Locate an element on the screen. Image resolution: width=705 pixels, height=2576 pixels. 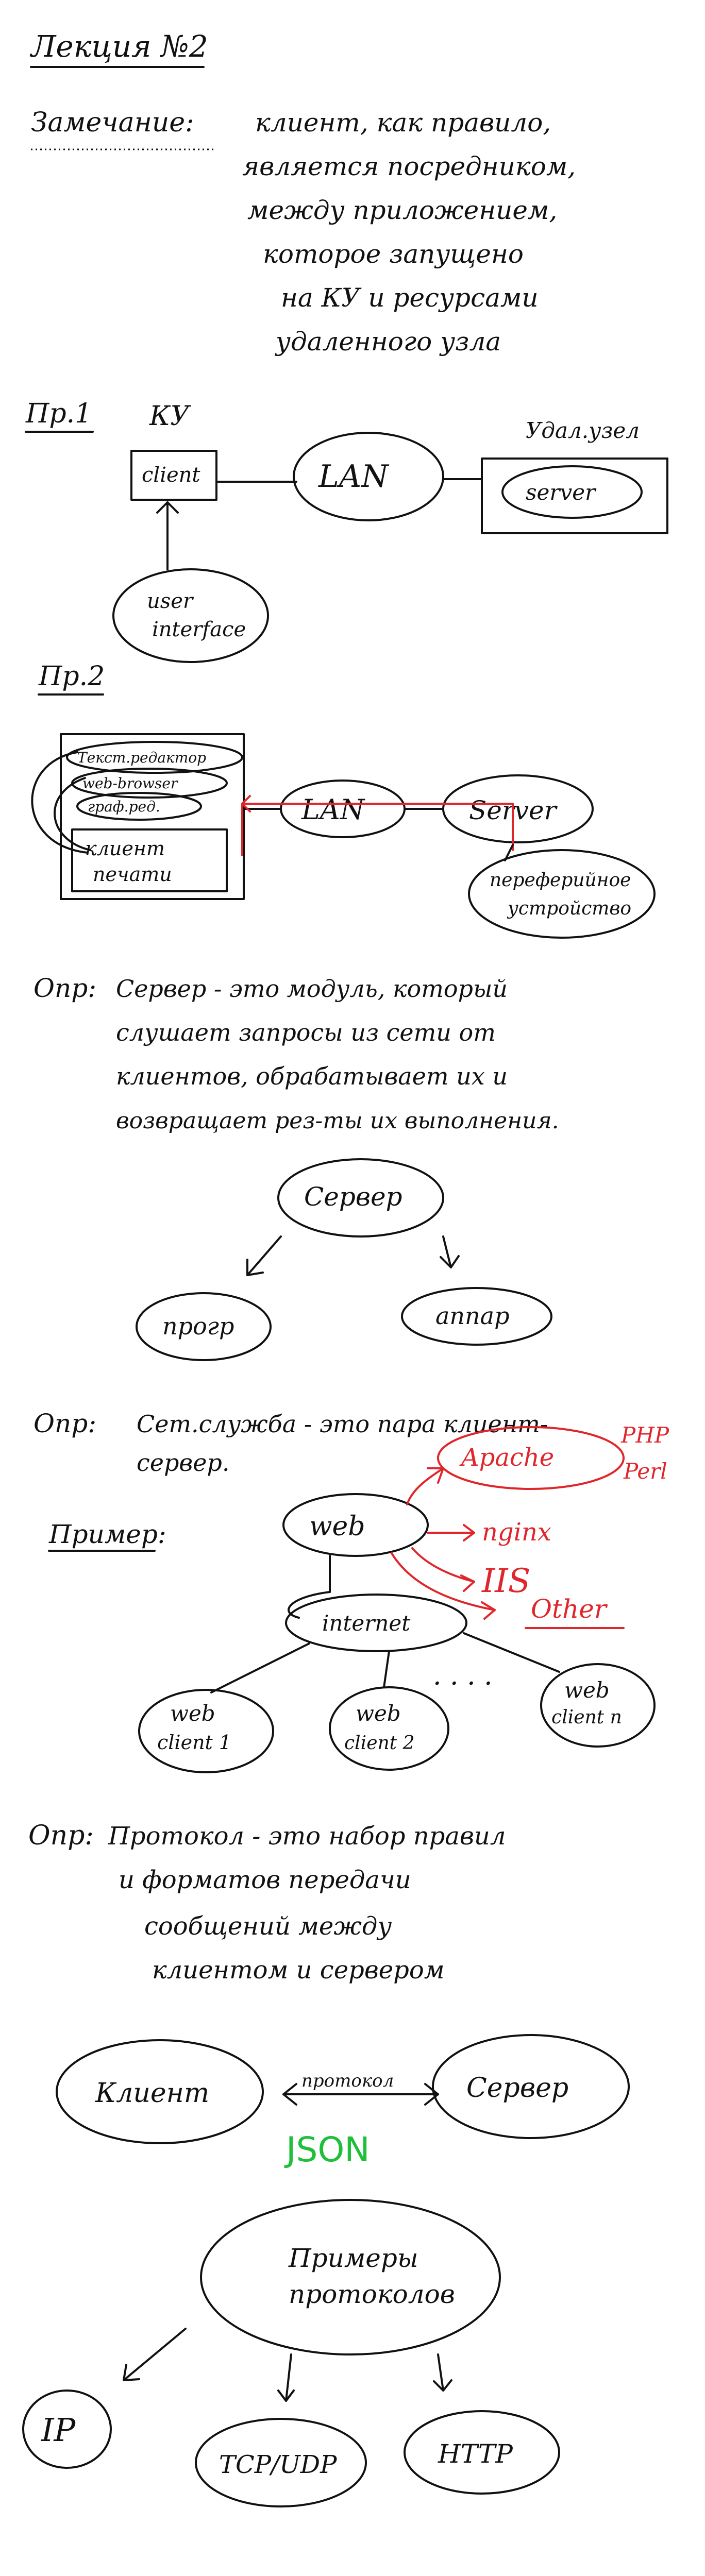
clientn-label-2: client n is located at coordinates (586, 1717).